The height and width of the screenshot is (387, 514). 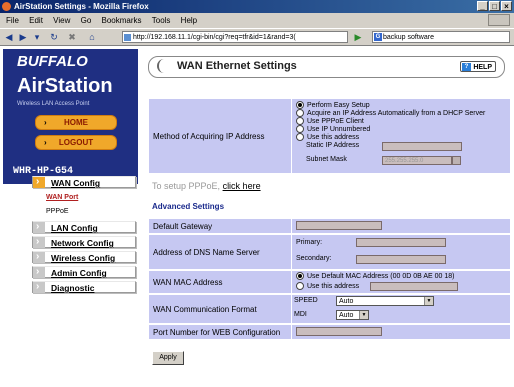 What do you see at coordinates (54, 37) in the screenshot?
I see `reload-icon: ↻` at bounding box center [54, 37].